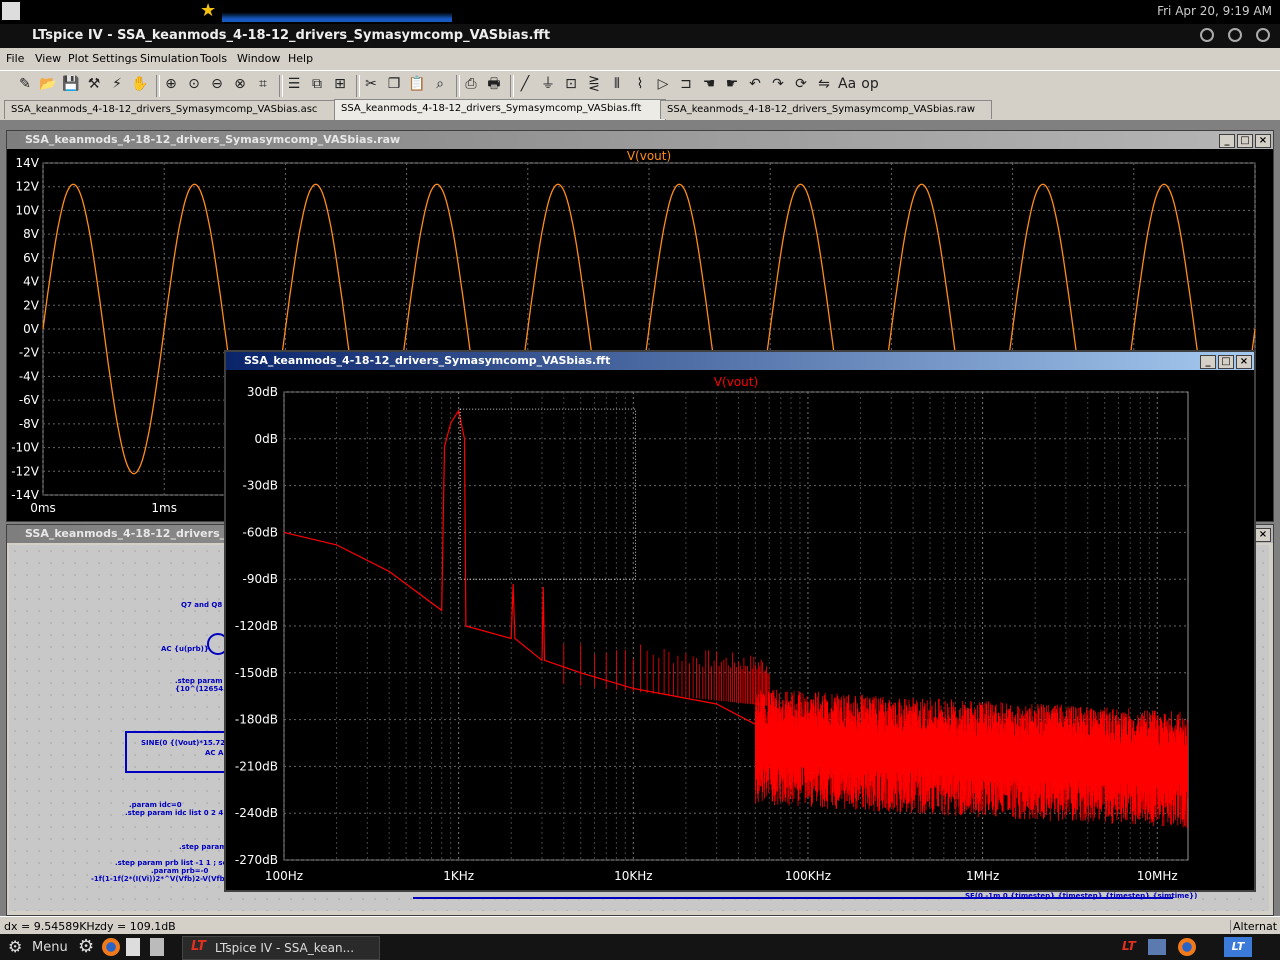  What do you see at coordinates (494, 84) in the screenshot?
I see `print-icon: 🖶` at bounding box center [494, 84].